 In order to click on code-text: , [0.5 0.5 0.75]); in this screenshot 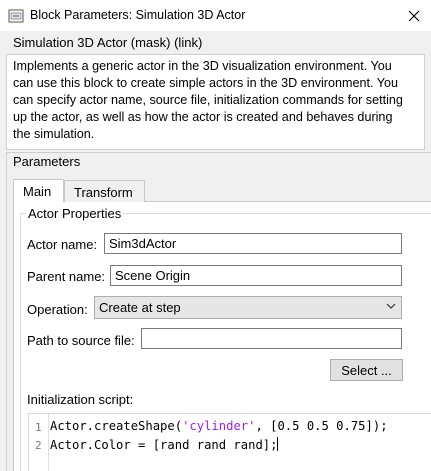, I will do `click(321, 426)`.